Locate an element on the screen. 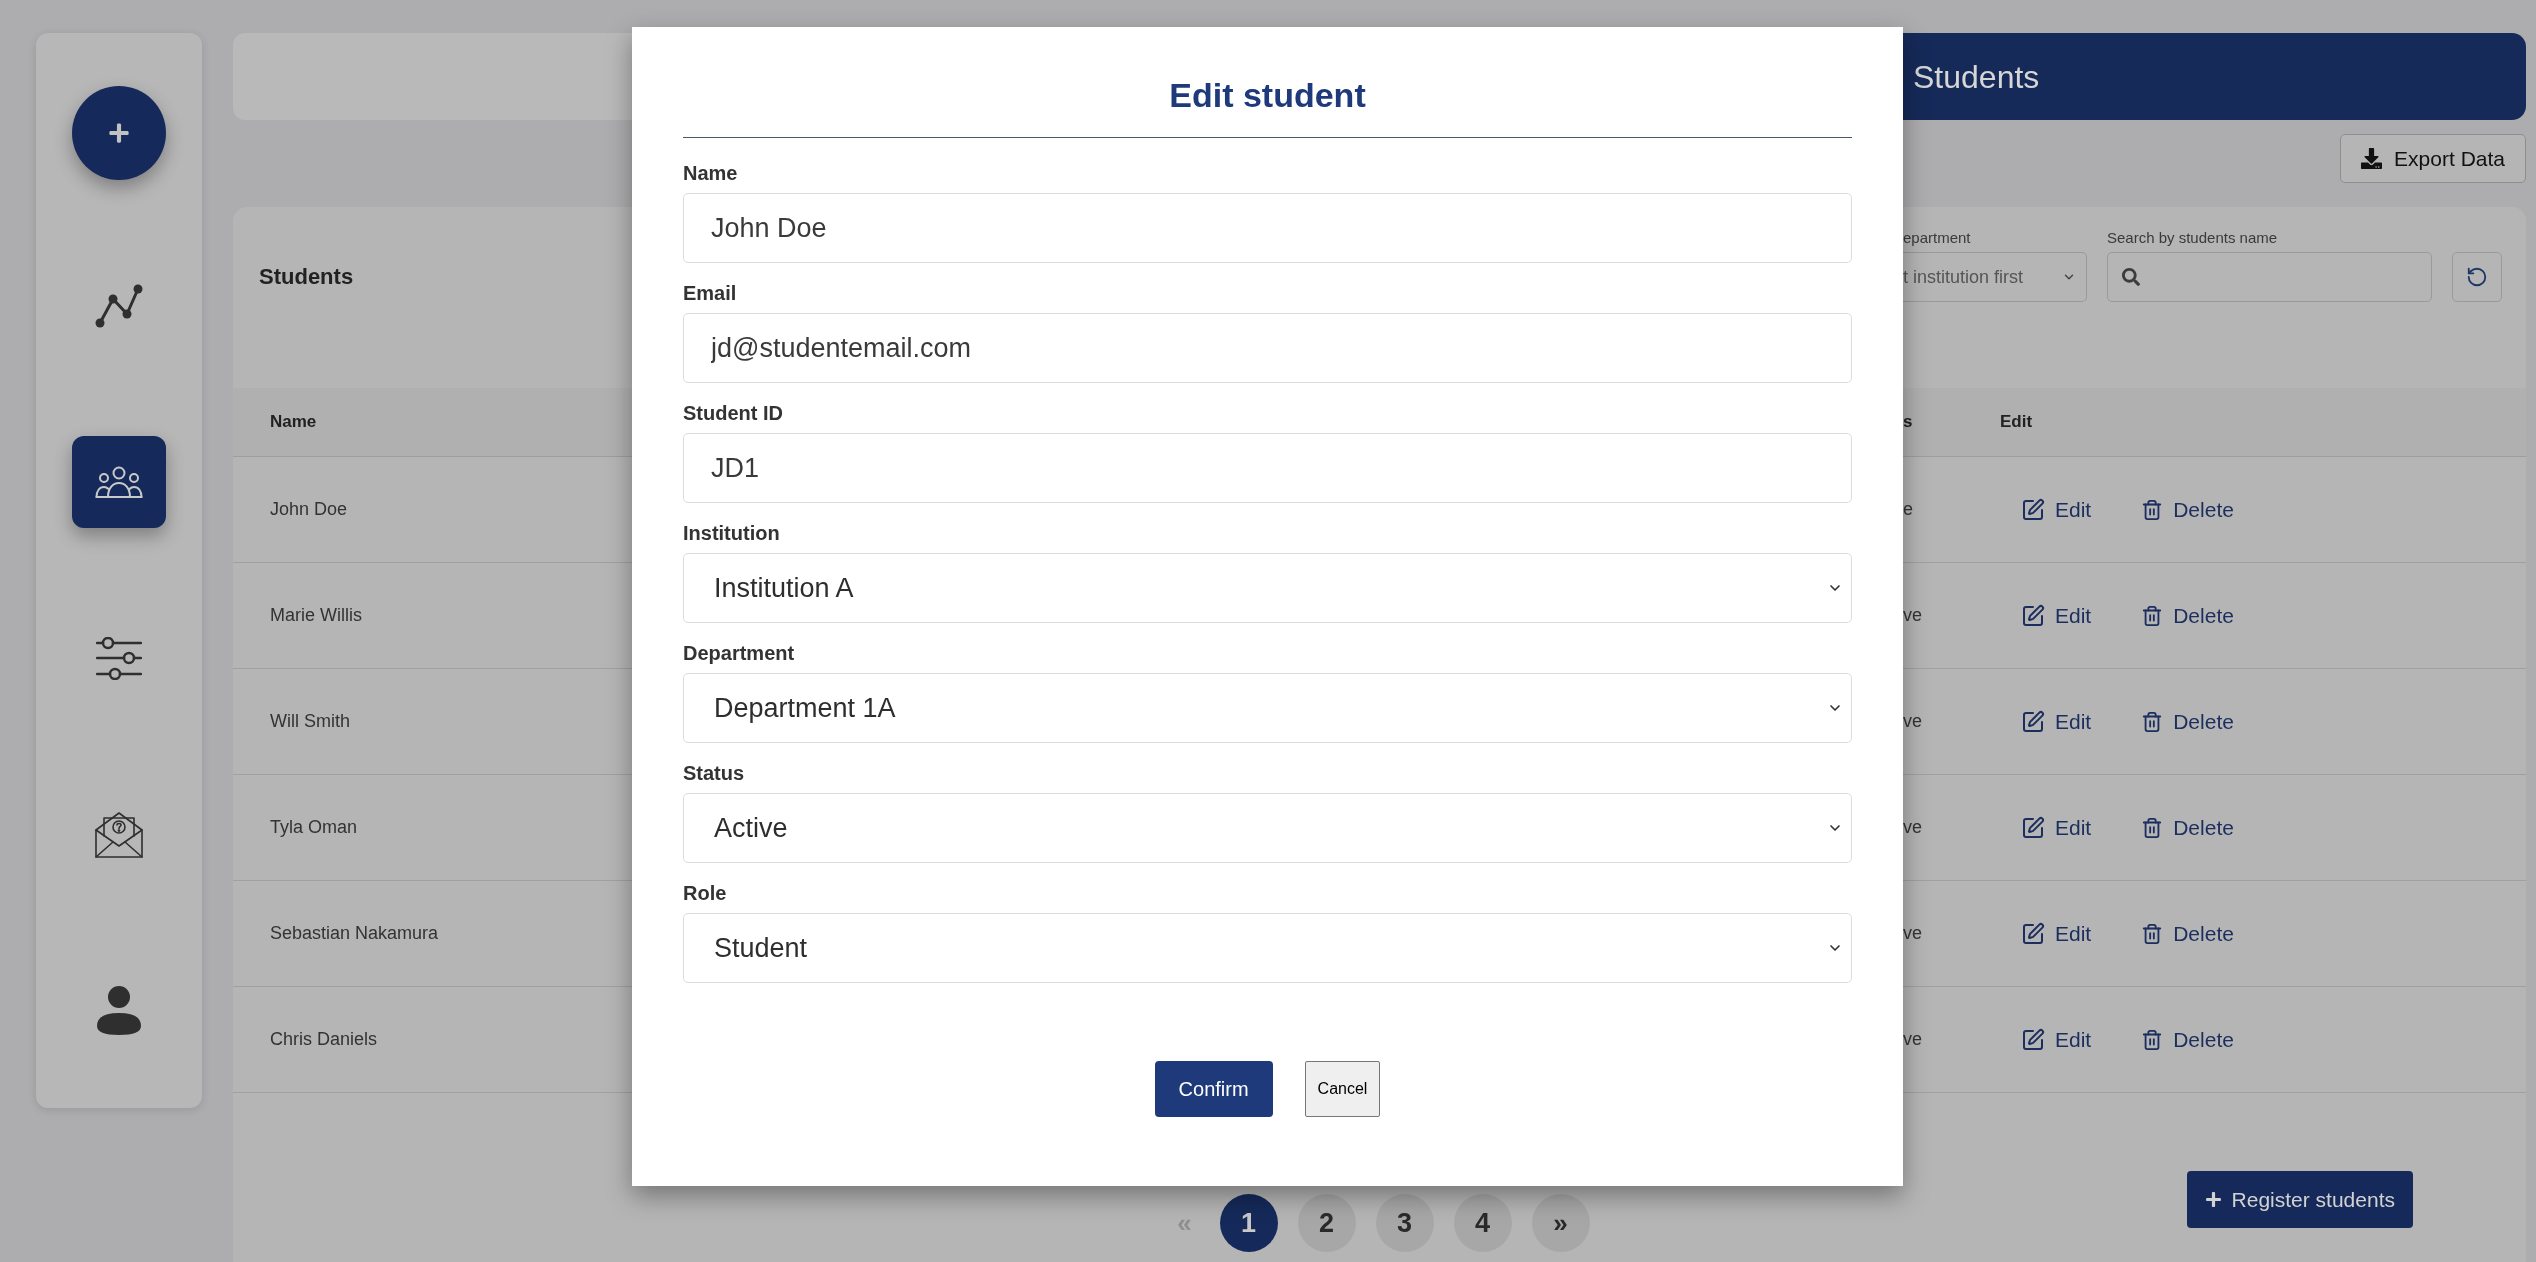 This screenshot has width=2536, height=1262. register-button: Register students is located at coordinates (2299, 1199).